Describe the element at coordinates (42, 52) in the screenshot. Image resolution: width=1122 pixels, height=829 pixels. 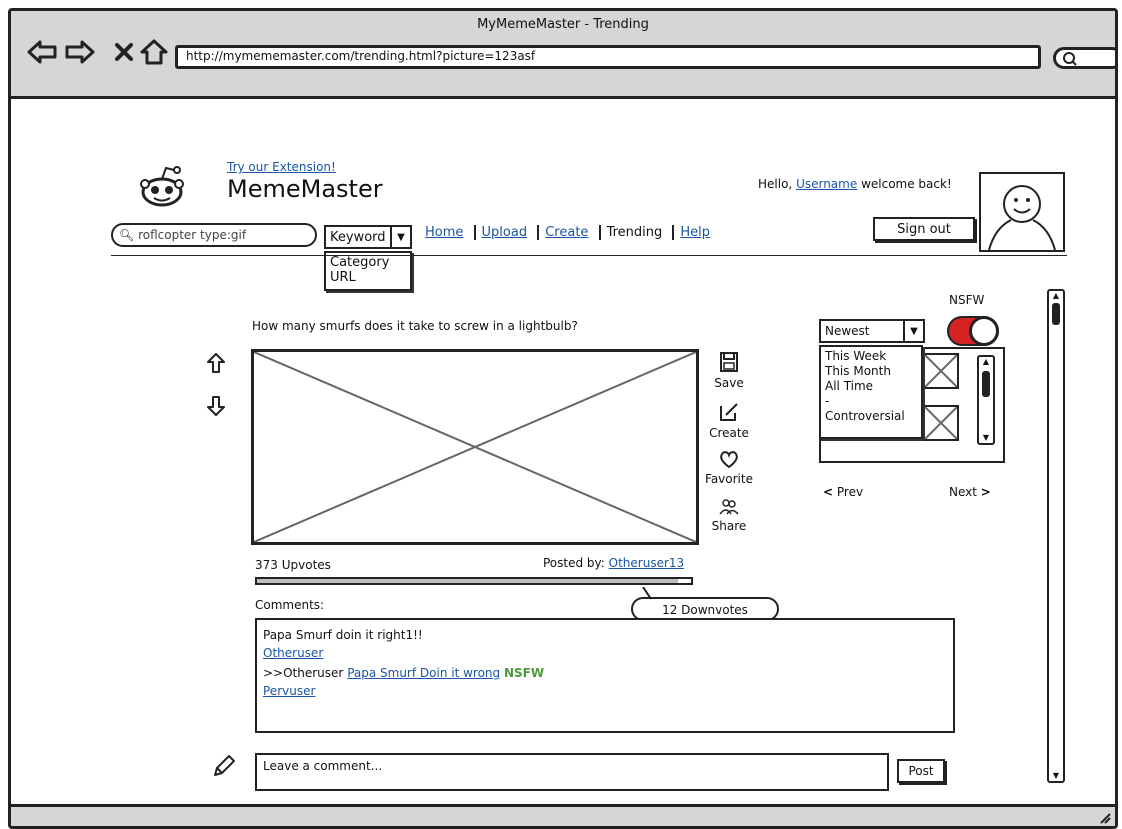
I see `back-icon` at that location.